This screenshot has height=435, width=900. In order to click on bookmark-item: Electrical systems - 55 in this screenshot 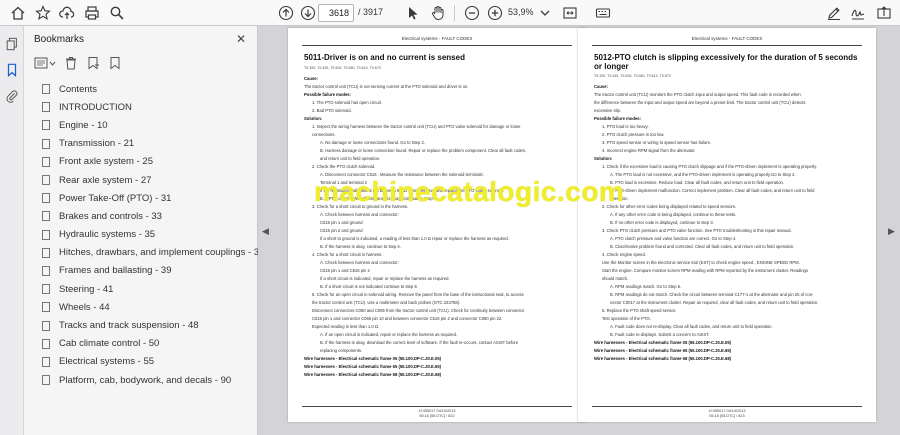, I will do `click(144, 362)`.